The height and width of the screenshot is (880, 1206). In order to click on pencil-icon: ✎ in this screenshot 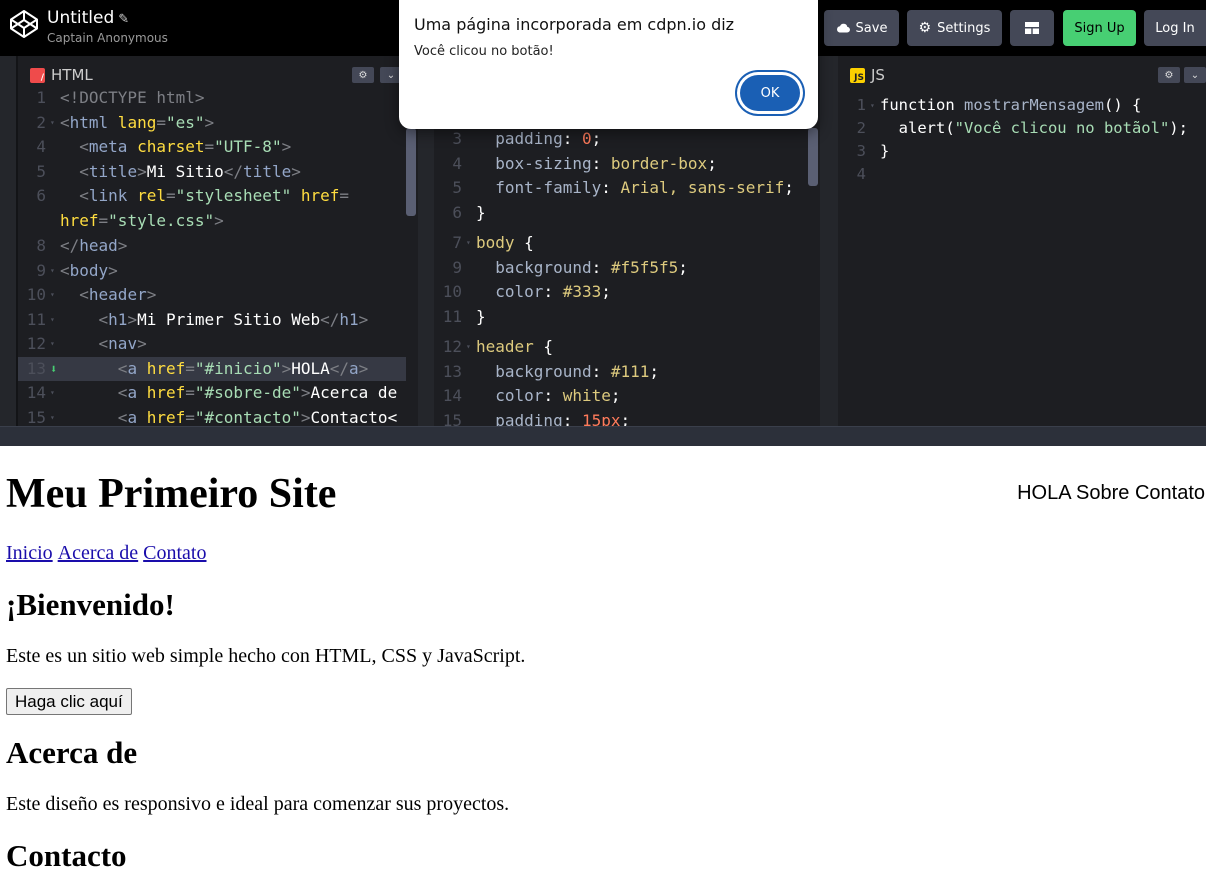, I will do `click(123, 19)`.